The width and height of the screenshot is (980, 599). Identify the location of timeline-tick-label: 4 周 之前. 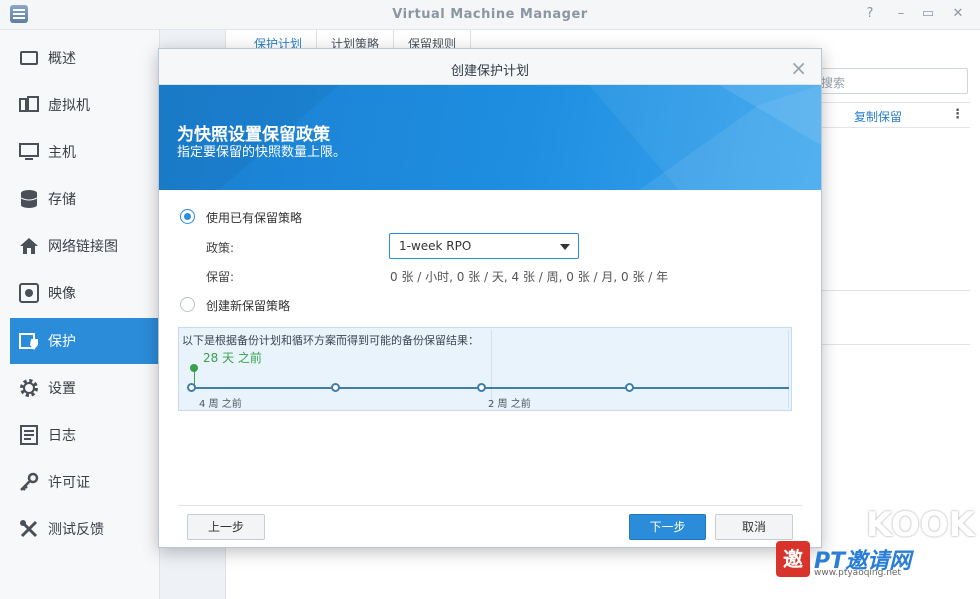
(220, 404).